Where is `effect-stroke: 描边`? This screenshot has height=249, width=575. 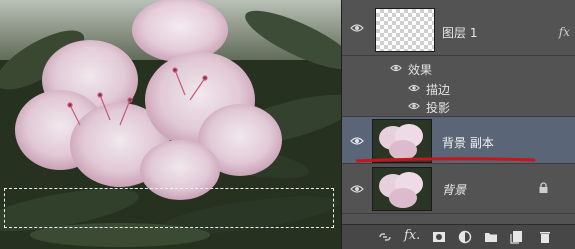 effect-stroke: 描边 is located at coordinates (438, 89).